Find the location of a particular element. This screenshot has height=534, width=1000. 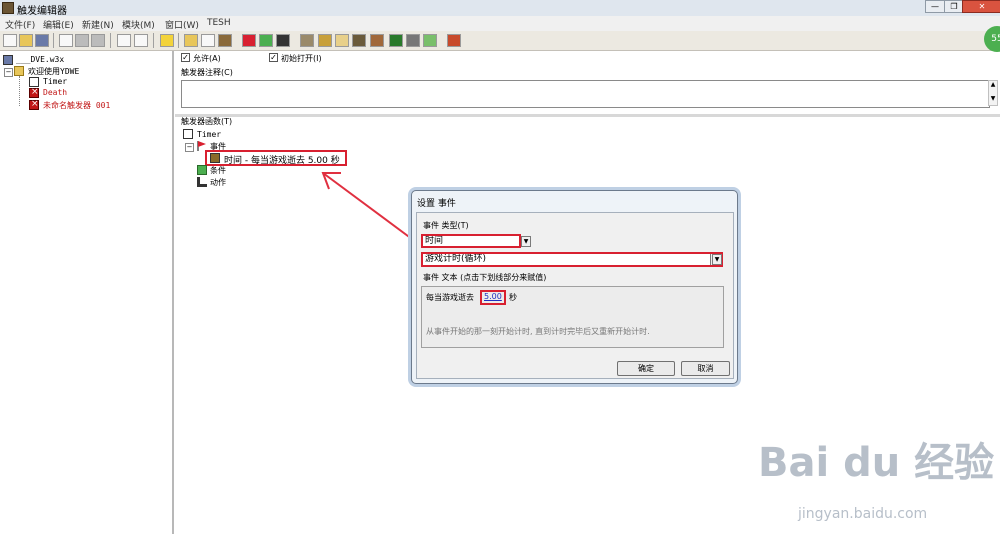

import-manager-icon is located at coordinates (430, 40).